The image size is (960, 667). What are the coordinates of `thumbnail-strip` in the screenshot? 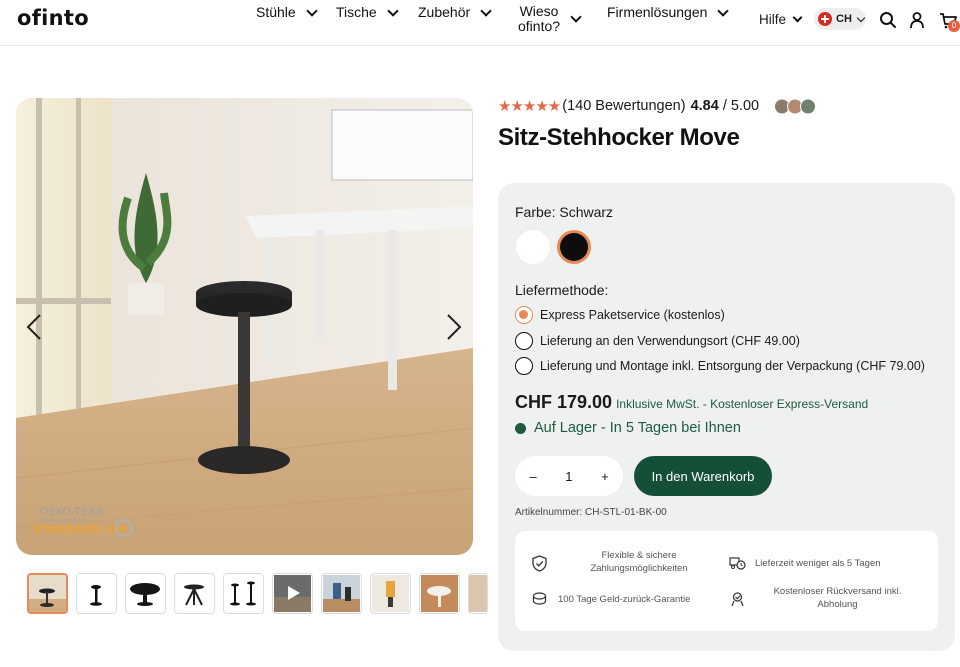 It's located at (257, 593).